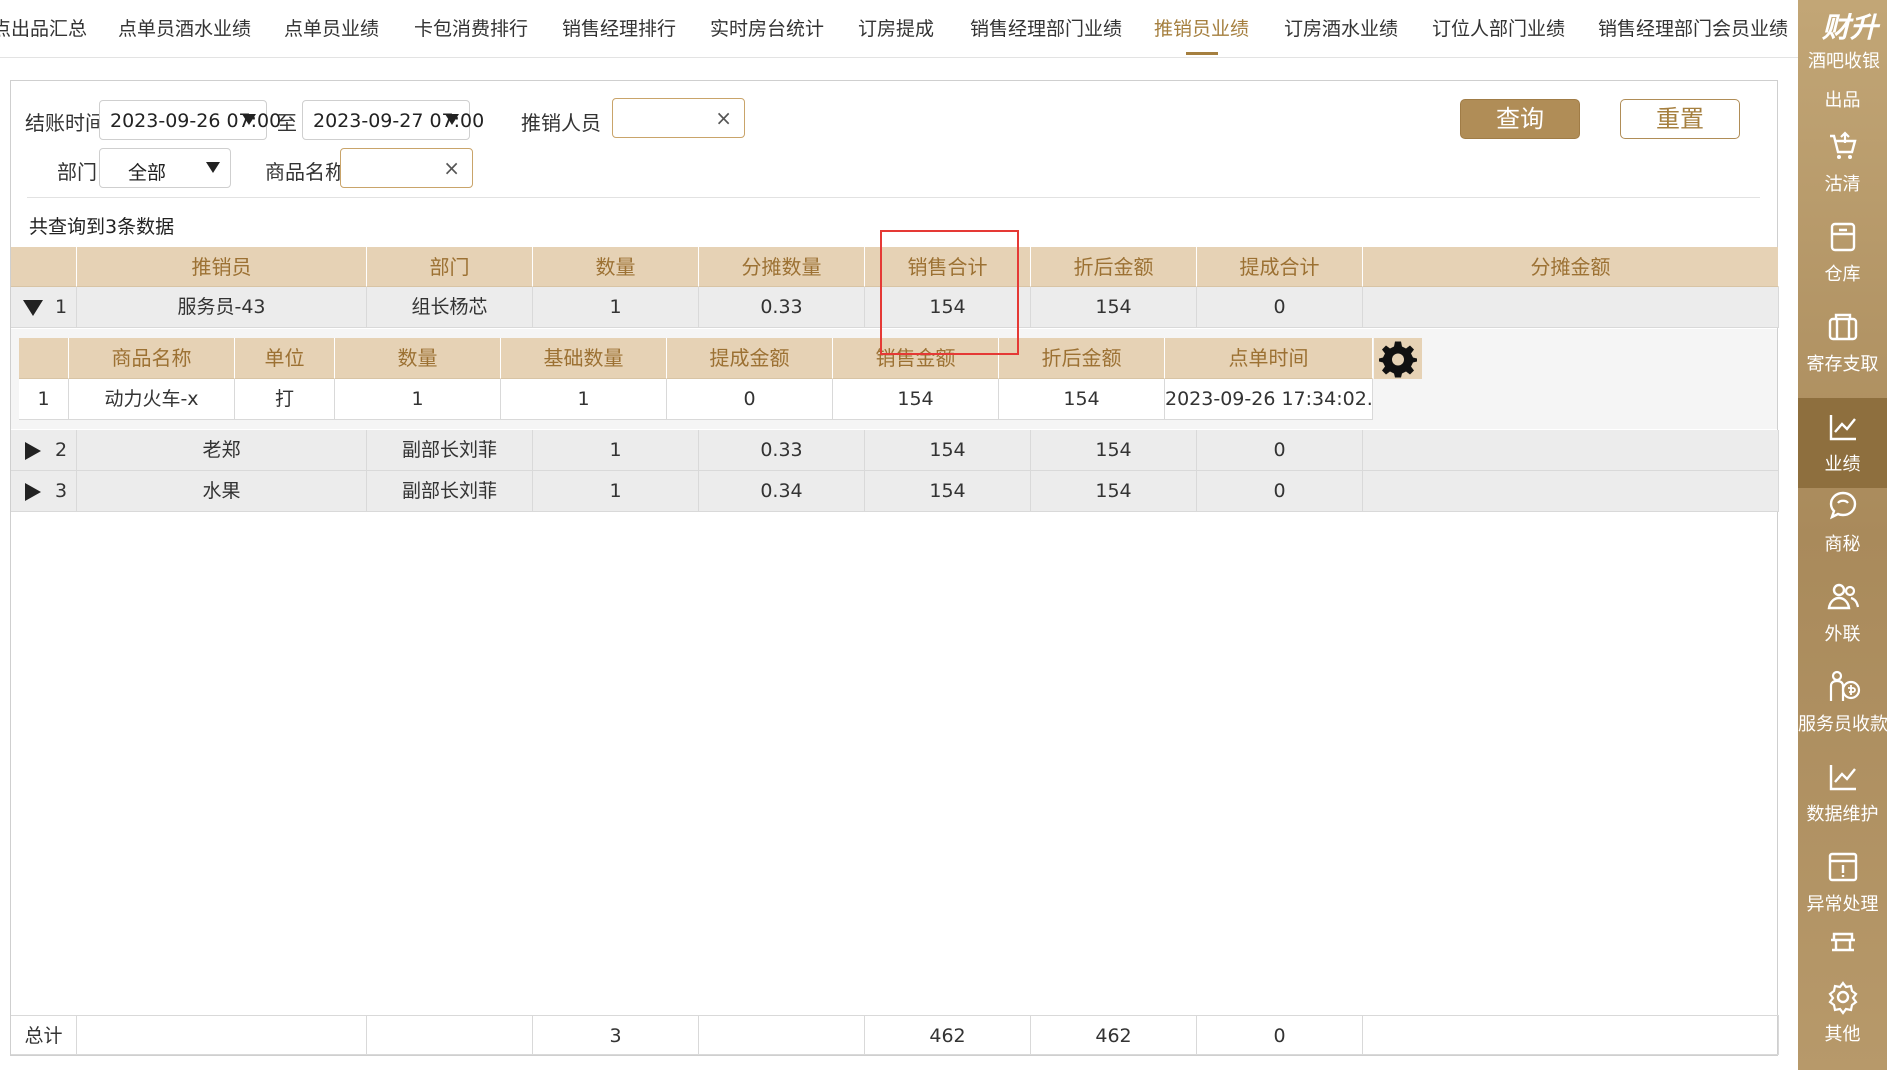 This screenshot has height=1070, width=1887. What do you see at coordinates (1842, 443) in the screenshot?
I see `sidebar-item-4: 业绩` at bounding box center [1842, 443].